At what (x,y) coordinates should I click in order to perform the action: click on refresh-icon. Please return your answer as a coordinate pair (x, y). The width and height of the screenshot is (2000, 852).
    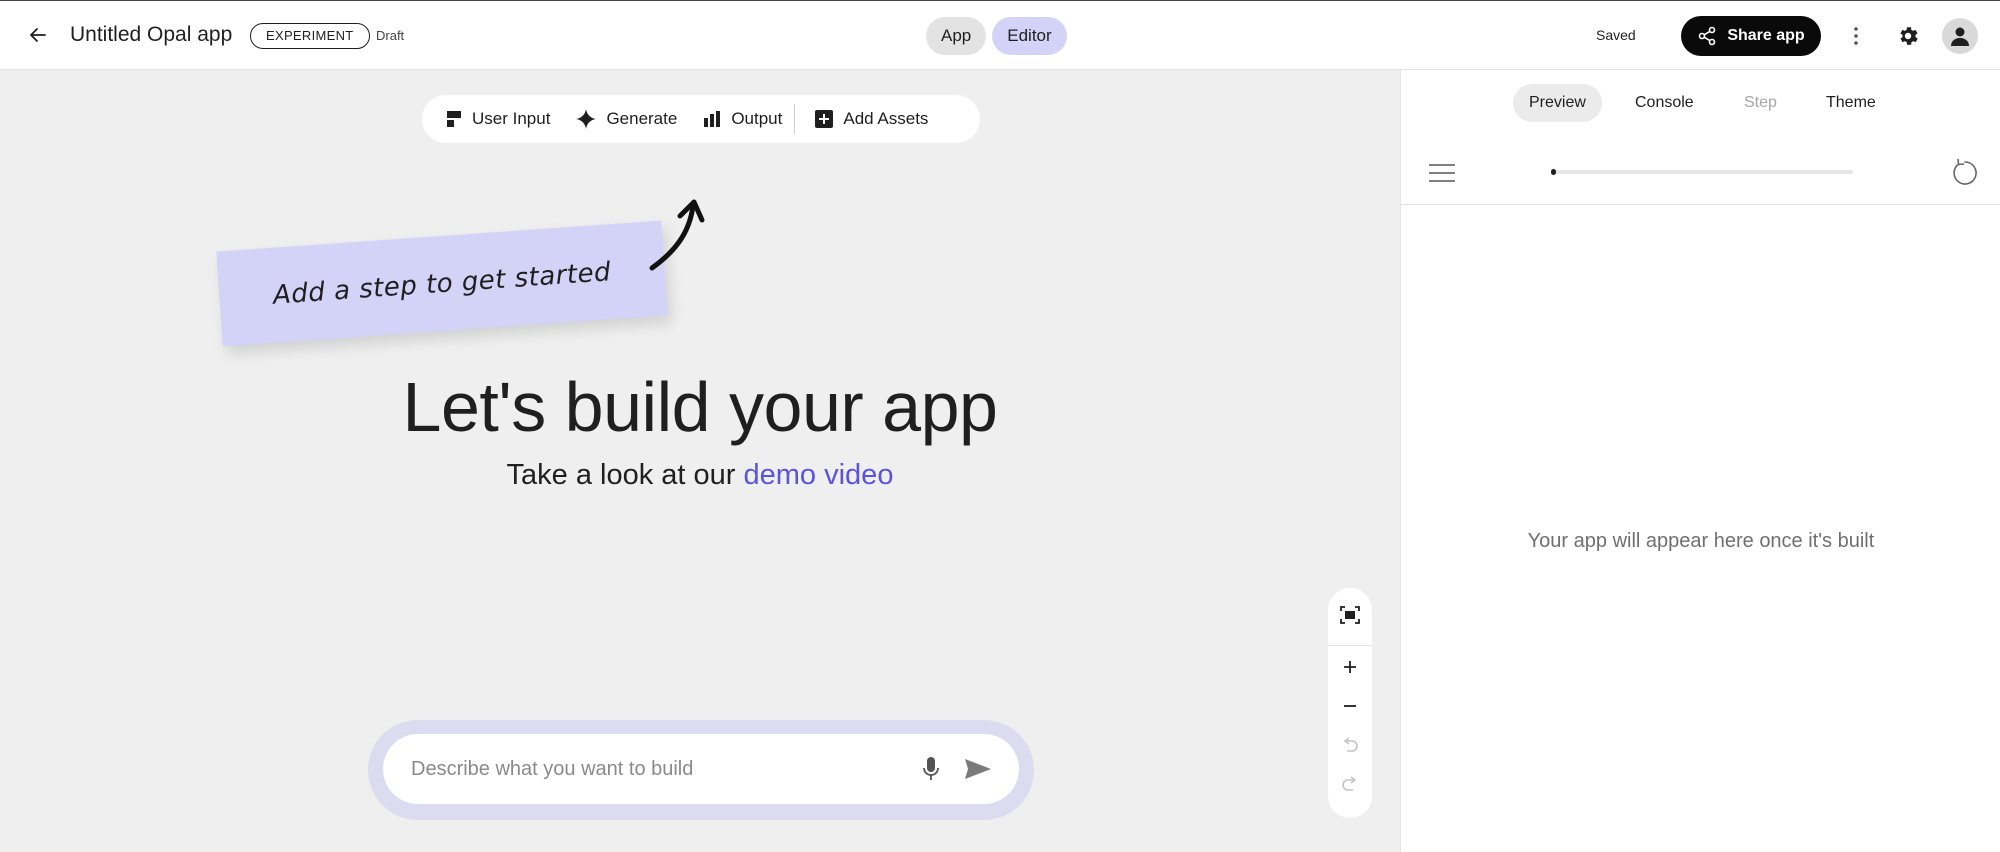
    Looking at the image, I should click on (1965, 173).